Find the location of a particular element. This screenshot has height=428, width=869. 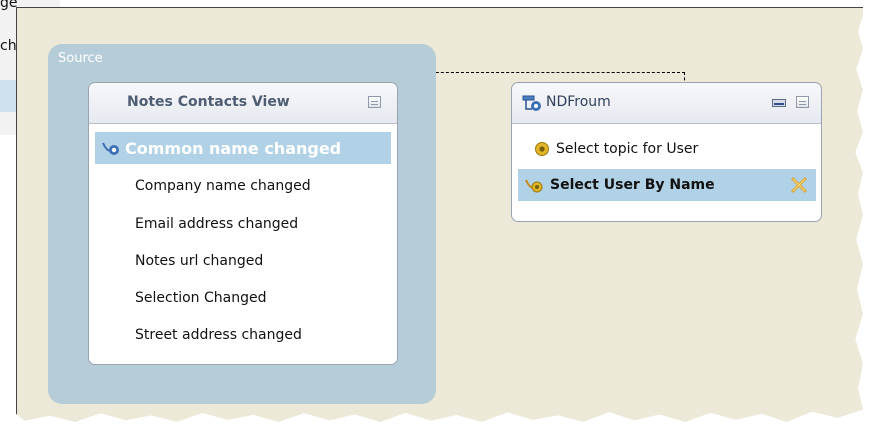

list-item-label: Selection Changed is located at coordinates (201, 298).